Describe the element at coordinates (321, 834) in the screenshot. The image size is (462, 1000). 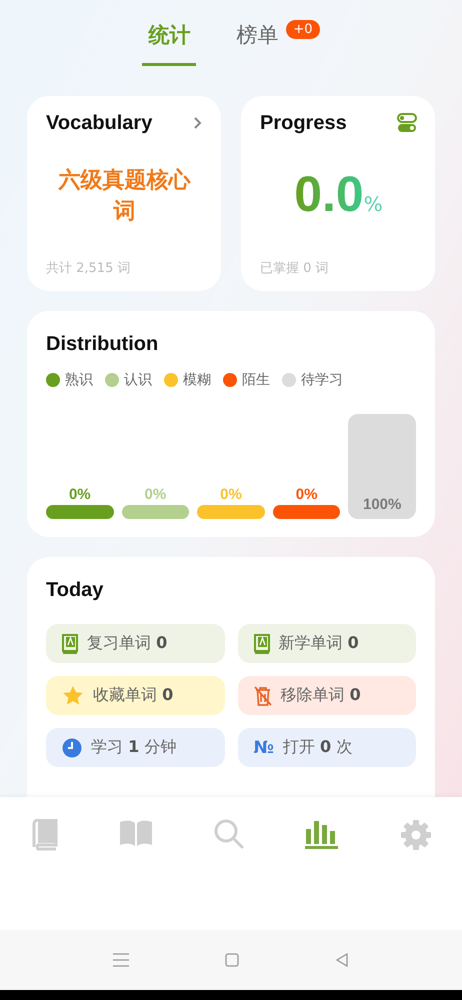
I see `bar-chart-icon` at that location.